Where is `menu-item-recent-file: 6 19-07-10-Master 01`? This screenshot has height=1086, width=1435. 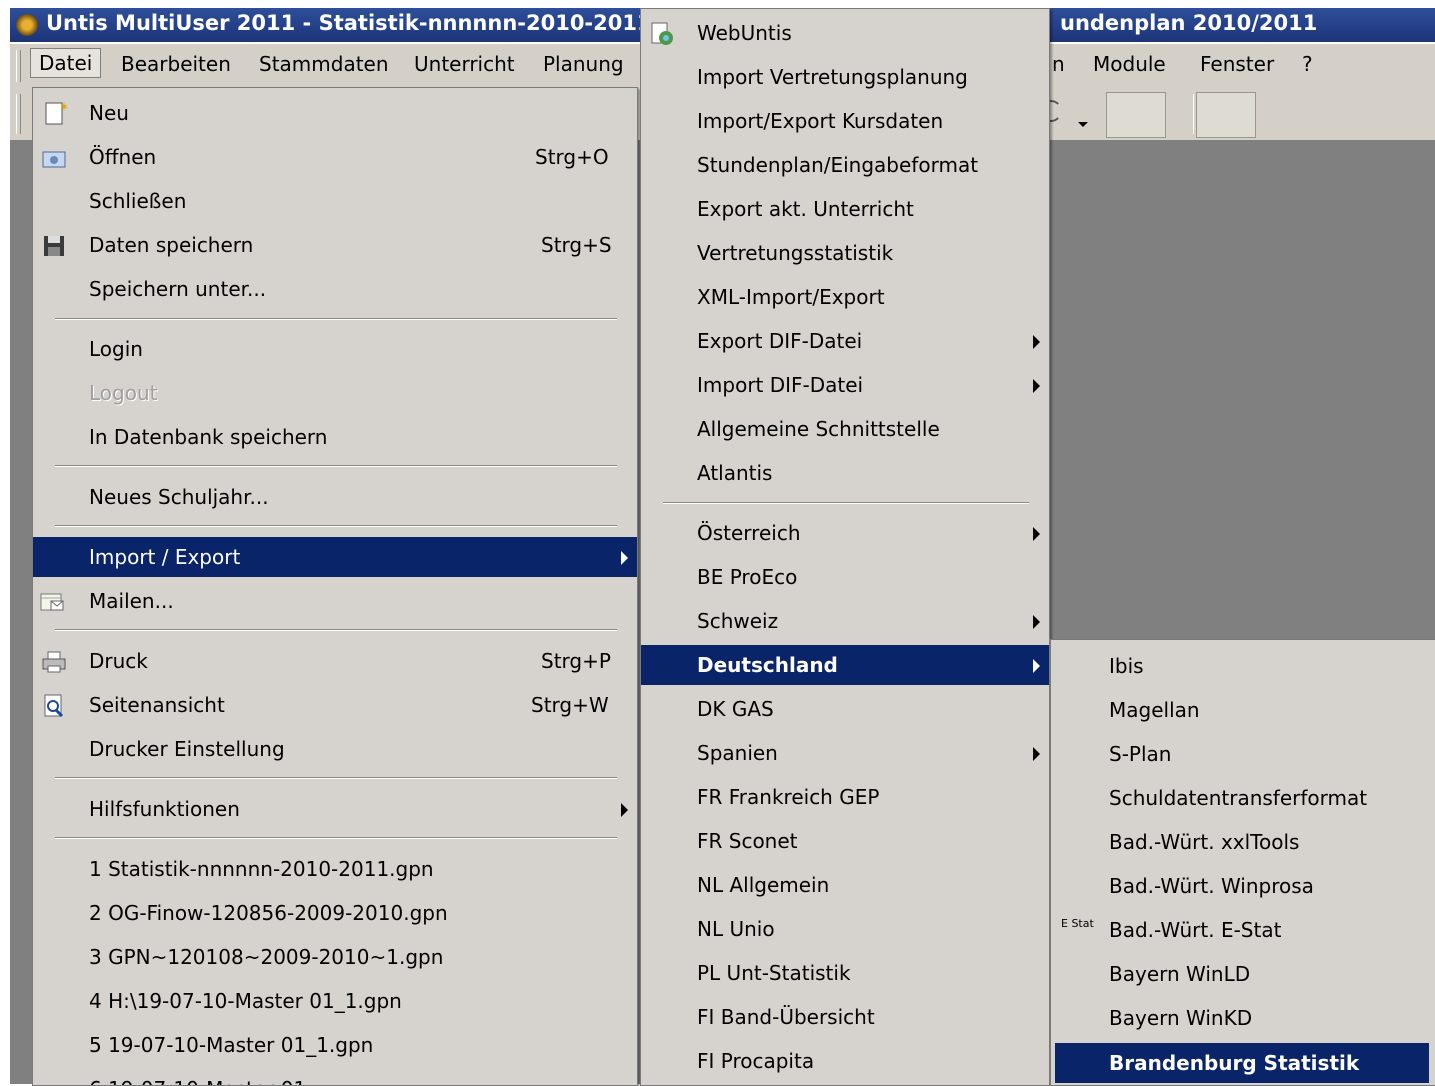 menu-item-recent-file: 6 19-07-10-Master 01 is located at coordinates (335, 1077).